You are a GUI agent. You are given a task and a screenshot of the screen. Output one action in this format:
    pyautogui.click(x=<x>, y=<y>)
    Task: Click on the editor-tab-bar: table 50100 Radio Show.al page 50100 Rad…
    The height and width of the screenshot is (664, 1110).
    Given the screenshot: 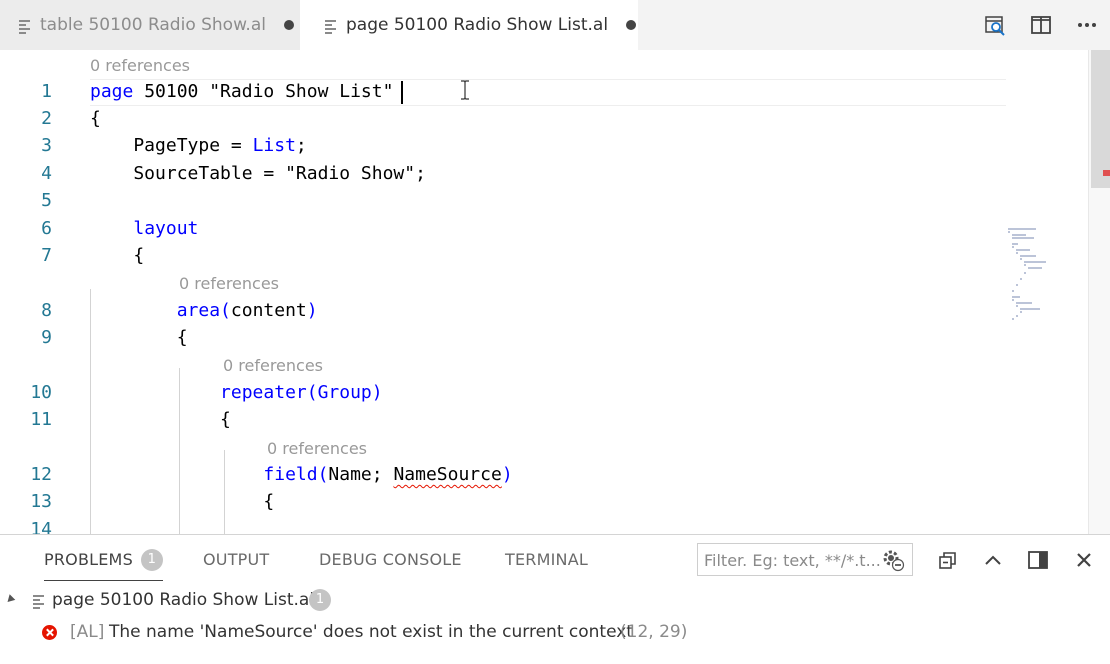 What is the action you would take?
    pyautogui.click(x=555, y=25)
    